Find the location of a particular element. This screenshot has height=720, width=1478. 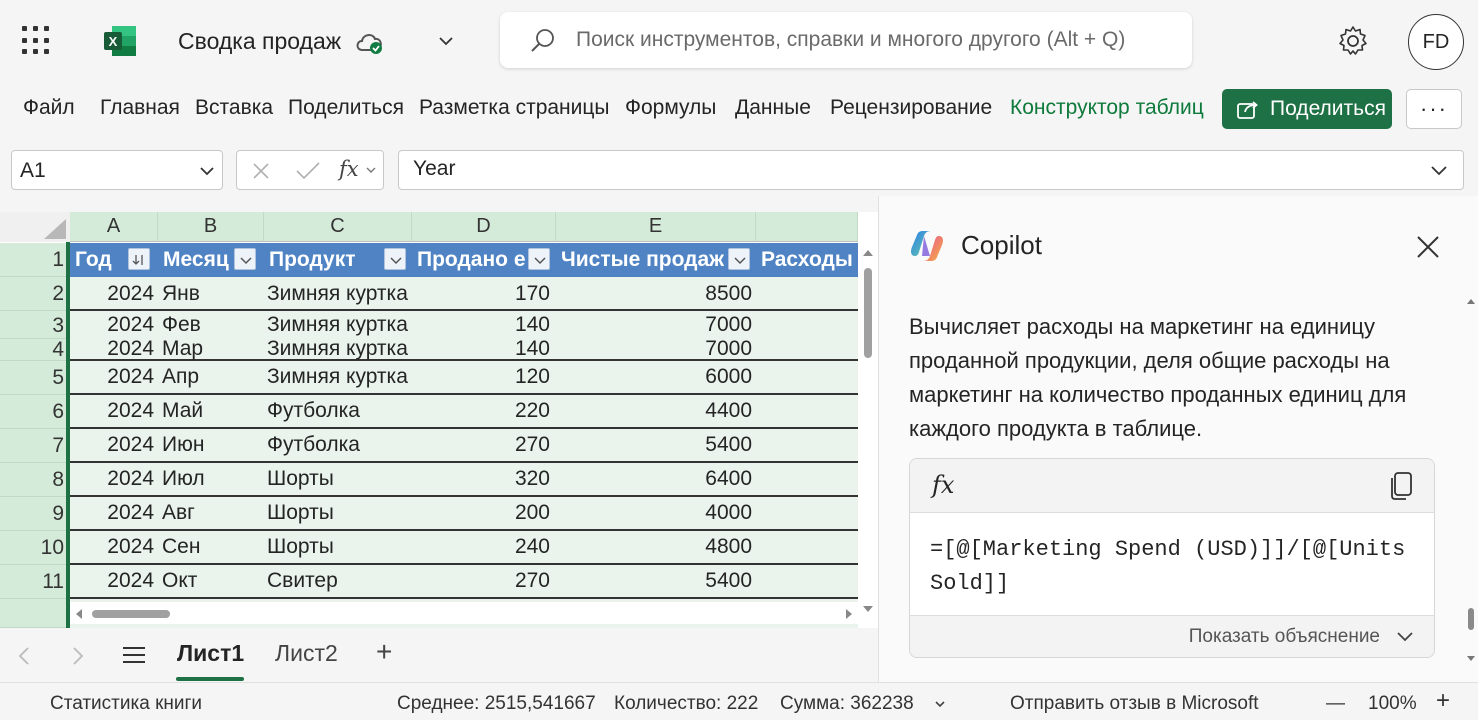

row-header: 11 is located at coordinates (35, 582).